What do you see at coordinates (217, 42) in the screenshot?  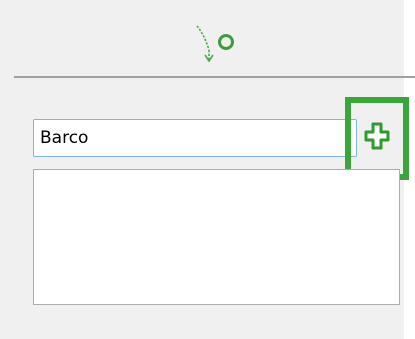 I see `branch-arrow-icon` at bounding box center [217, 42].